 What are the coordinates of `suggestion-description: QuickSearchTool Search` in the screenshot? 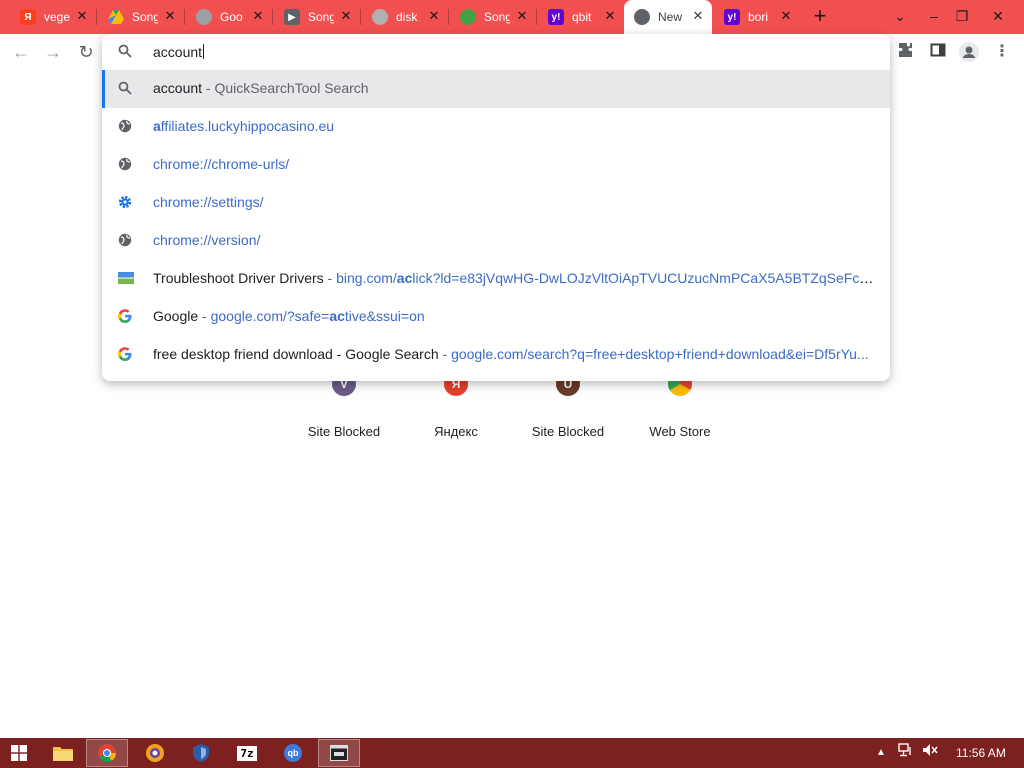 It's located at (291, 88).